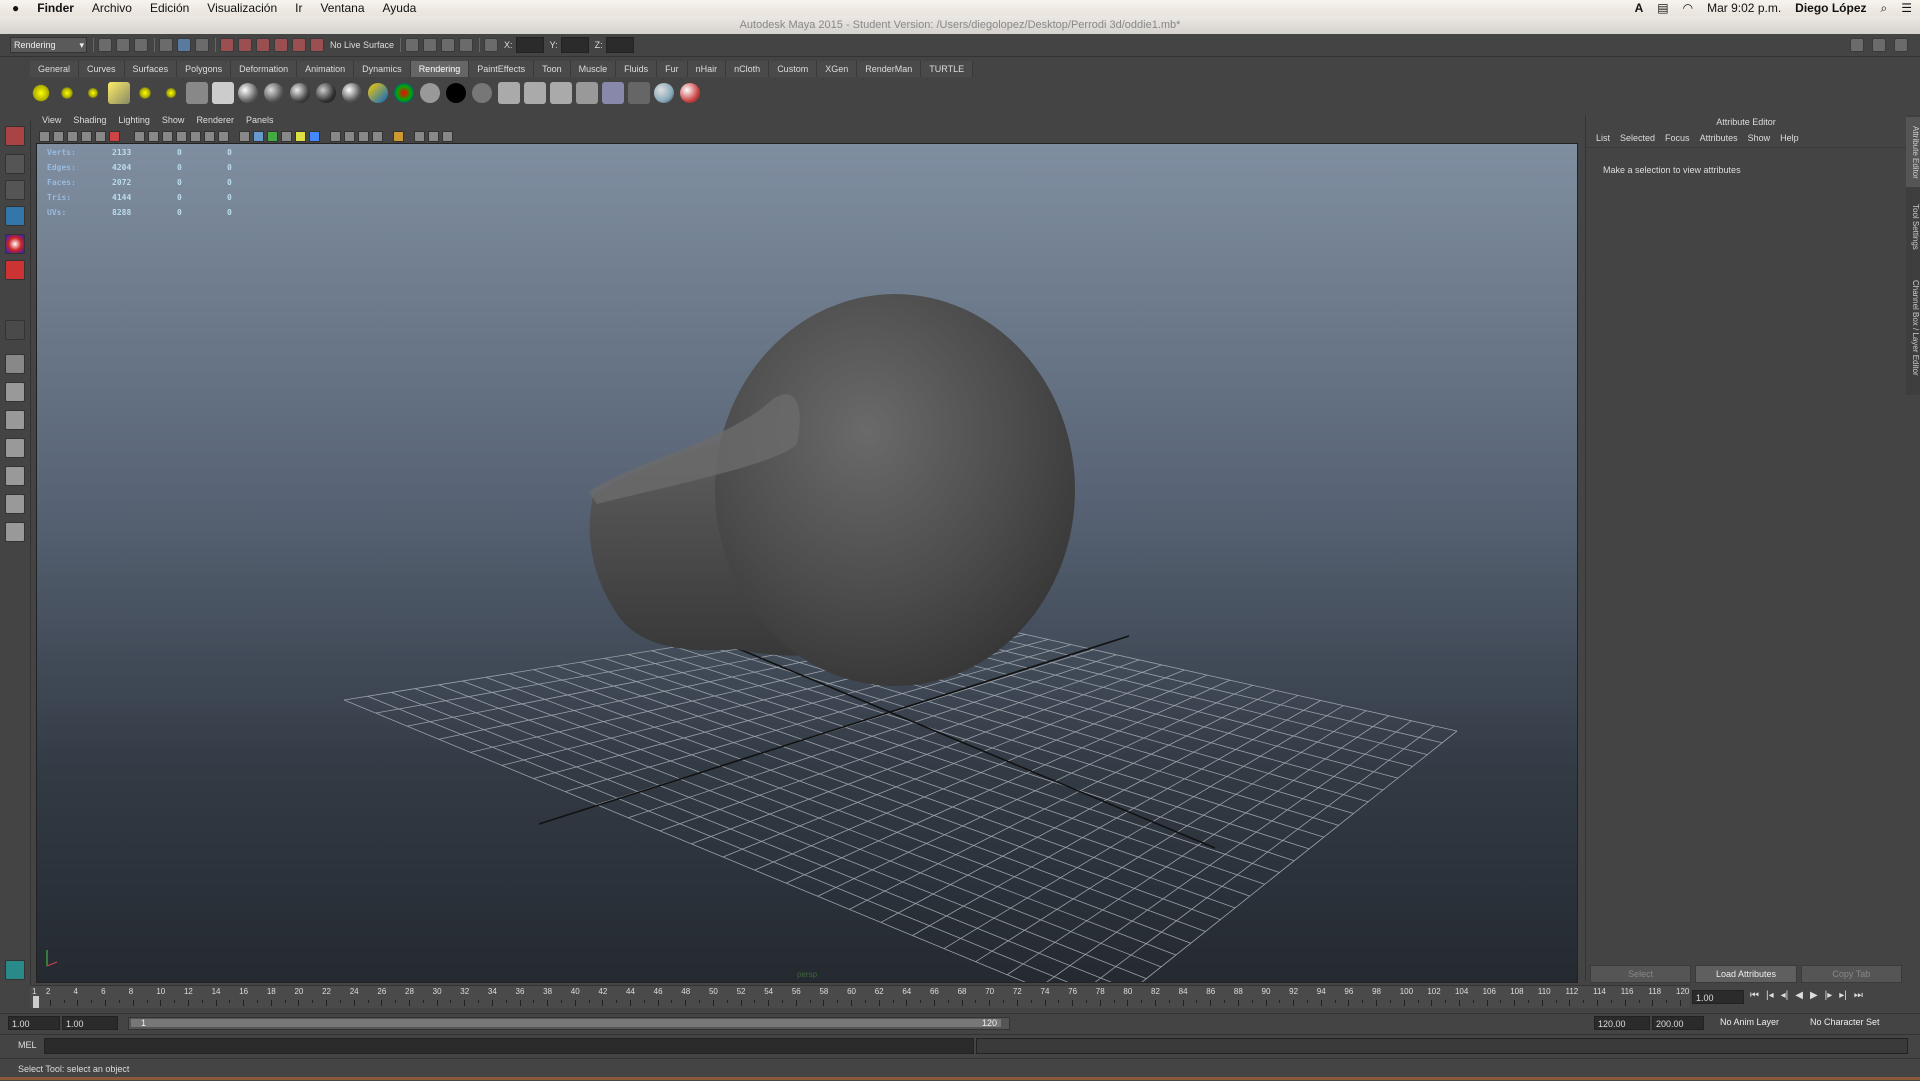  I want to click on y-field, so click(574, 45).